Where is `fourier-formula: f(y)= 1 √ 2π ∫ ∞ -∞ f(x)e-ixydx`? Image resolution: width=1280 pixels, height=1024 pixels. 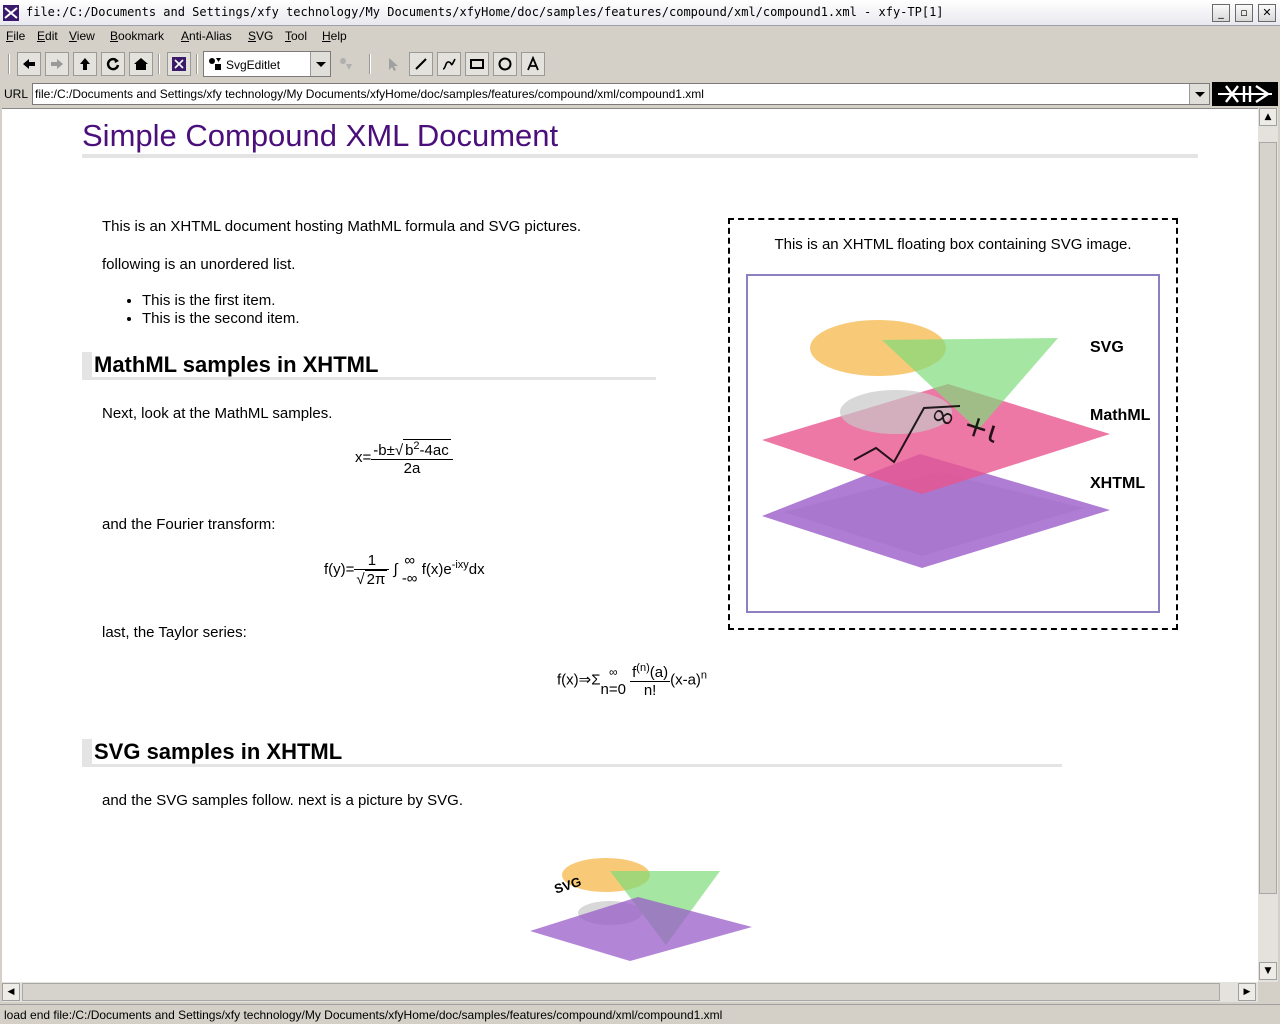 fourier-formula: f(y)= 1 √ 2π ∫ ∞ -∞ f(x)e-ixydx is located at coordinates (404, 570).